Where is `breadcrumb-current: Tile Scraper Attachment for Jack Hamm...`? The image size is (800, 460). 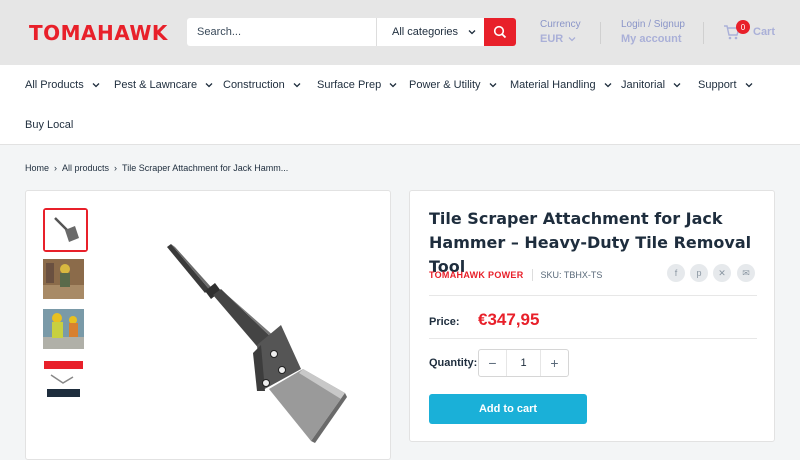
breadcrumb-current: Tile Scraper Attachment for Jack Hamm... is located at coordinates (205, 168).